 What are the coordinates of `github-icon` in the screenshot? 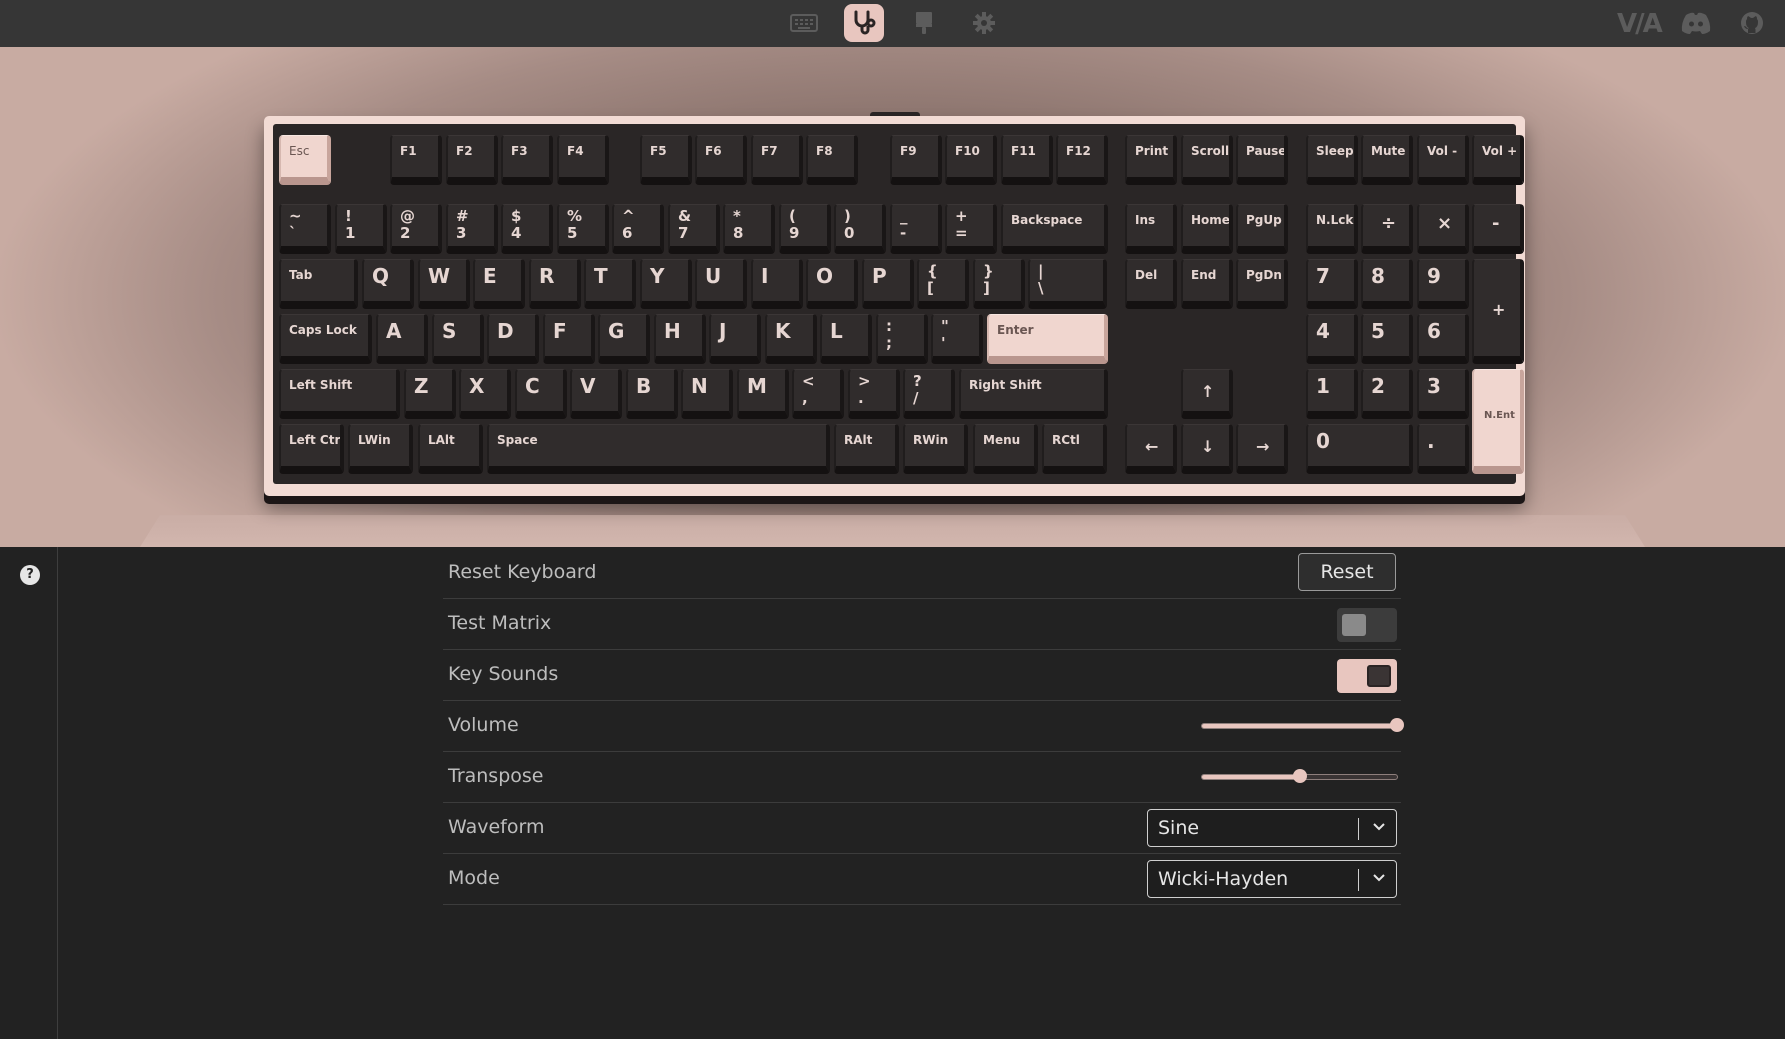 It's located at (1752, 23).